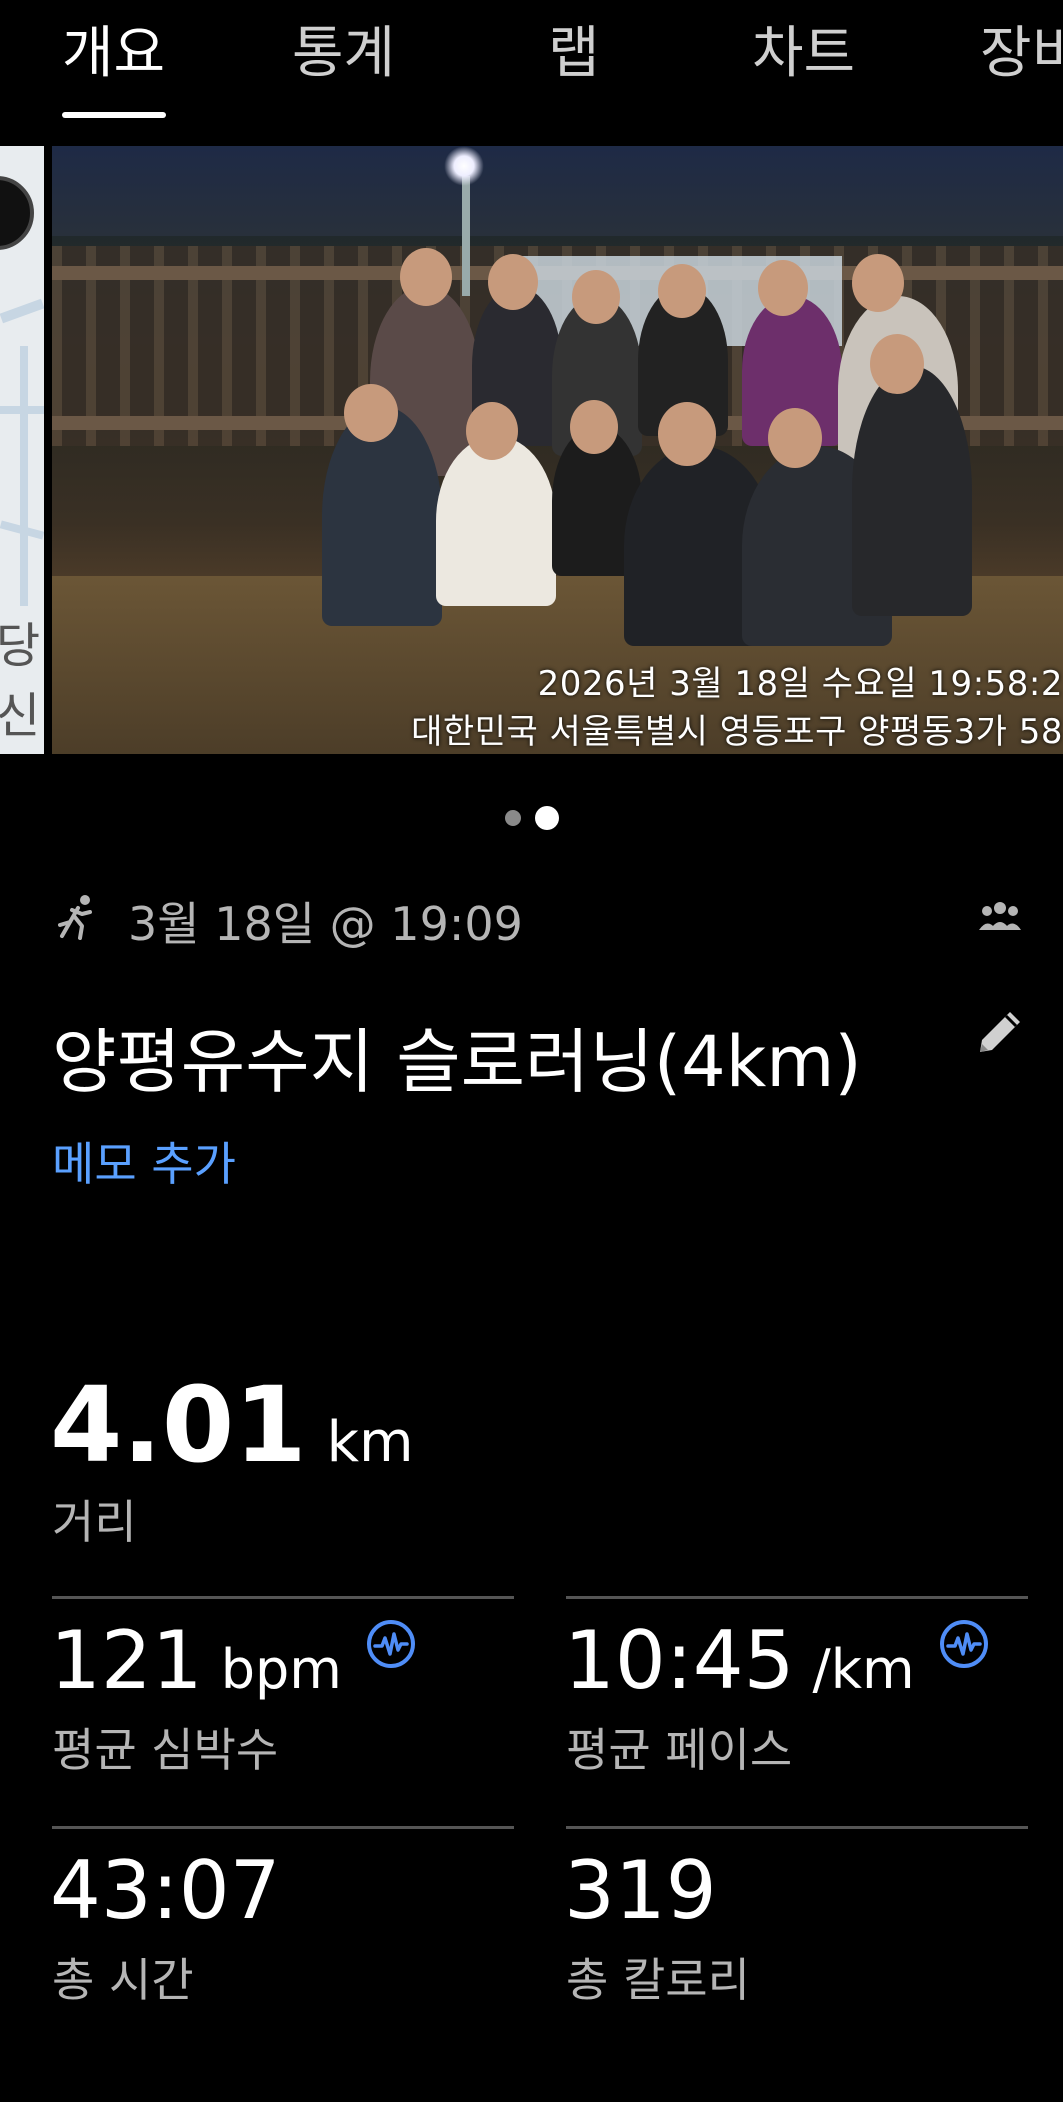  I want to click on activity-title: 양평유수지 슬로러닝(4km), so click(457, 1062).